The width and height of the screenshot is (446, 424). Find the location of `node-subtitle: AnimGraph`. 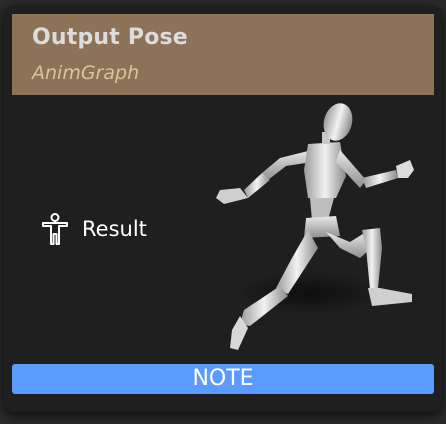

node-subtitle: AnimGraph is located at coordinates (86, 73).